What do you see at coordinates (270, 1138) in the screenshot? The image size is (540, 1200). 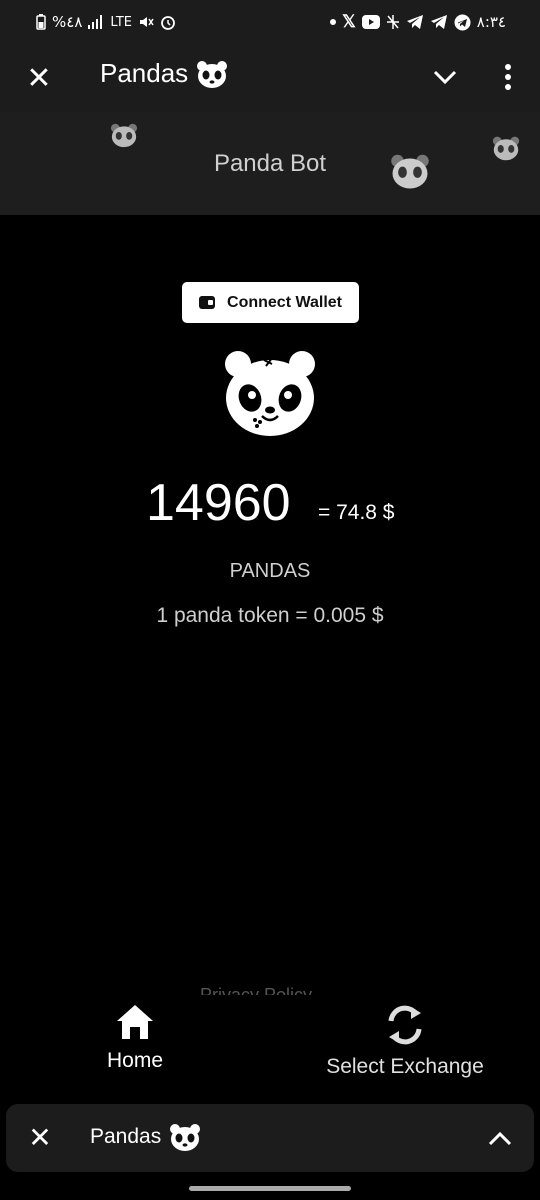 I see `minimized-app-bar: ✕ Pandas` at bounding box center [270, 1138].